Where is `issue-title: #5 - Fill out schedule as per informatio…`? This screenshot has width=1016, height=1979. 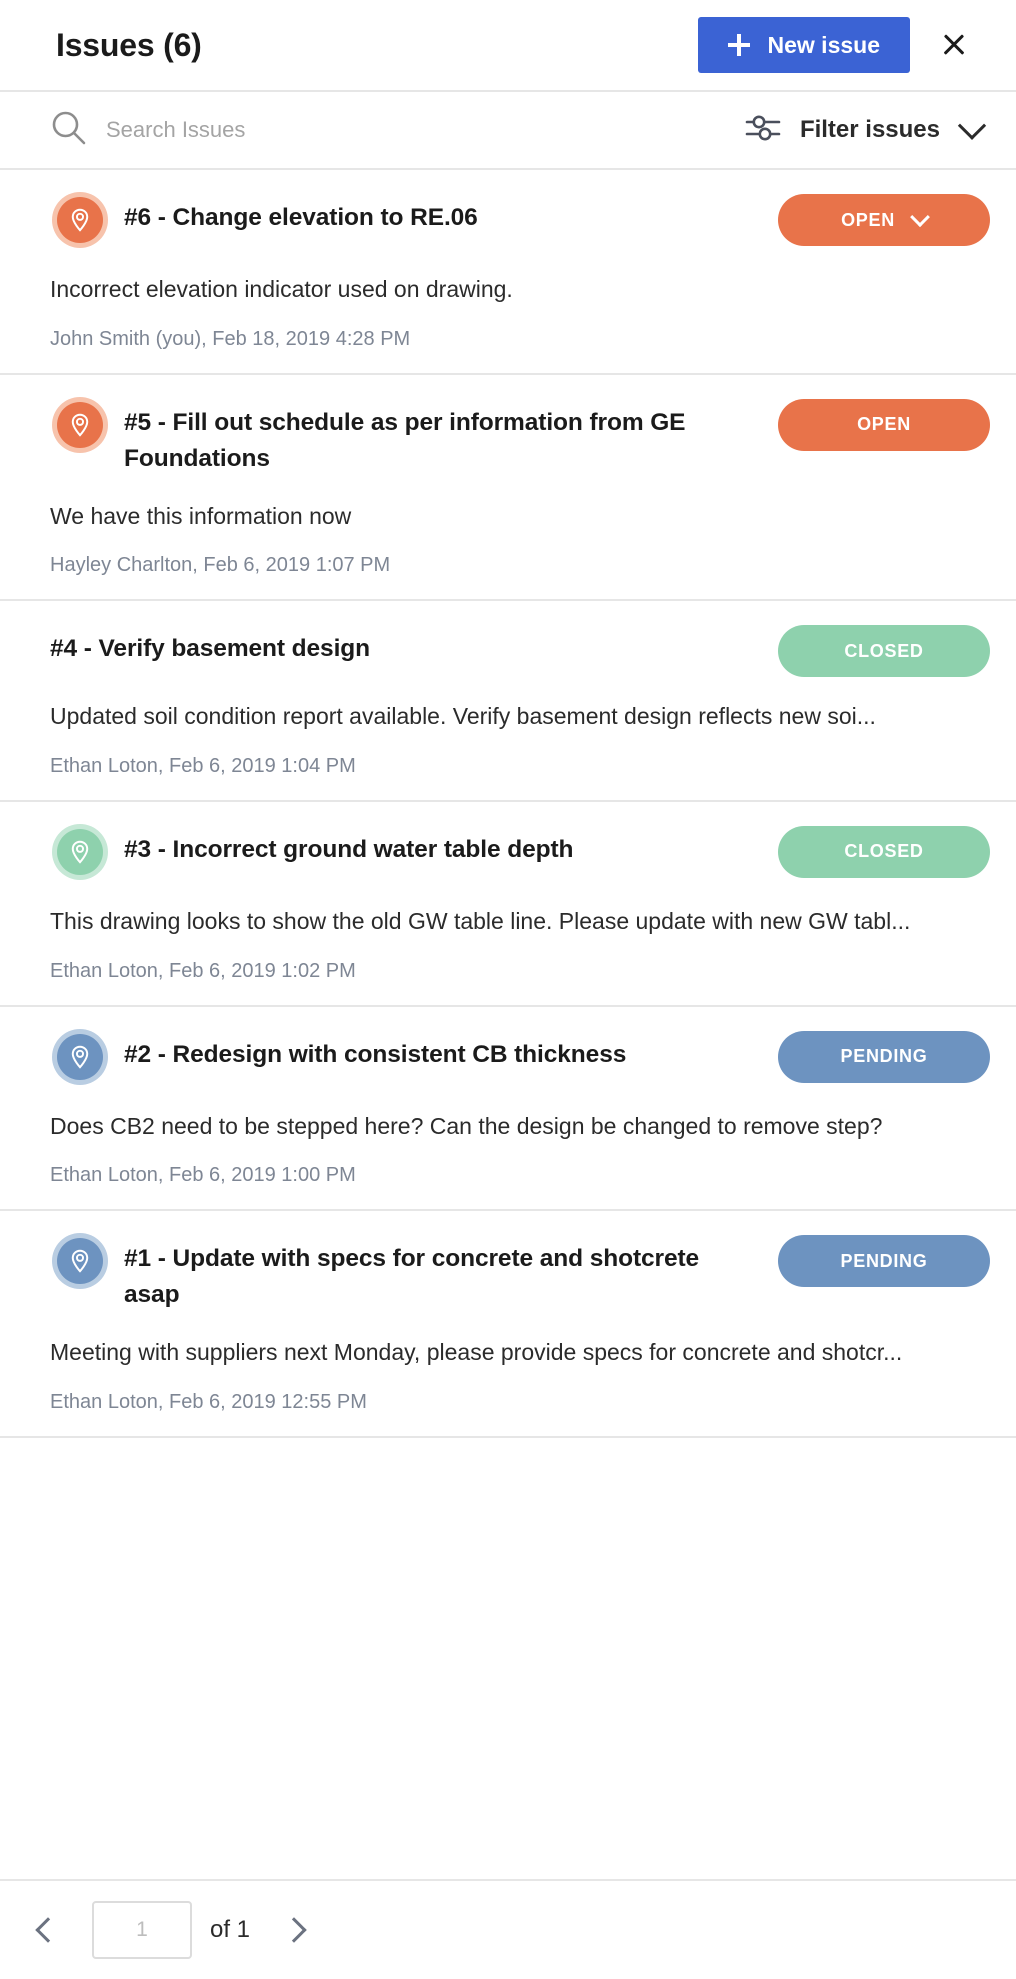 issue-title: #5 - Fill out schedule as per informatio… is located at coordinates (405, 440).